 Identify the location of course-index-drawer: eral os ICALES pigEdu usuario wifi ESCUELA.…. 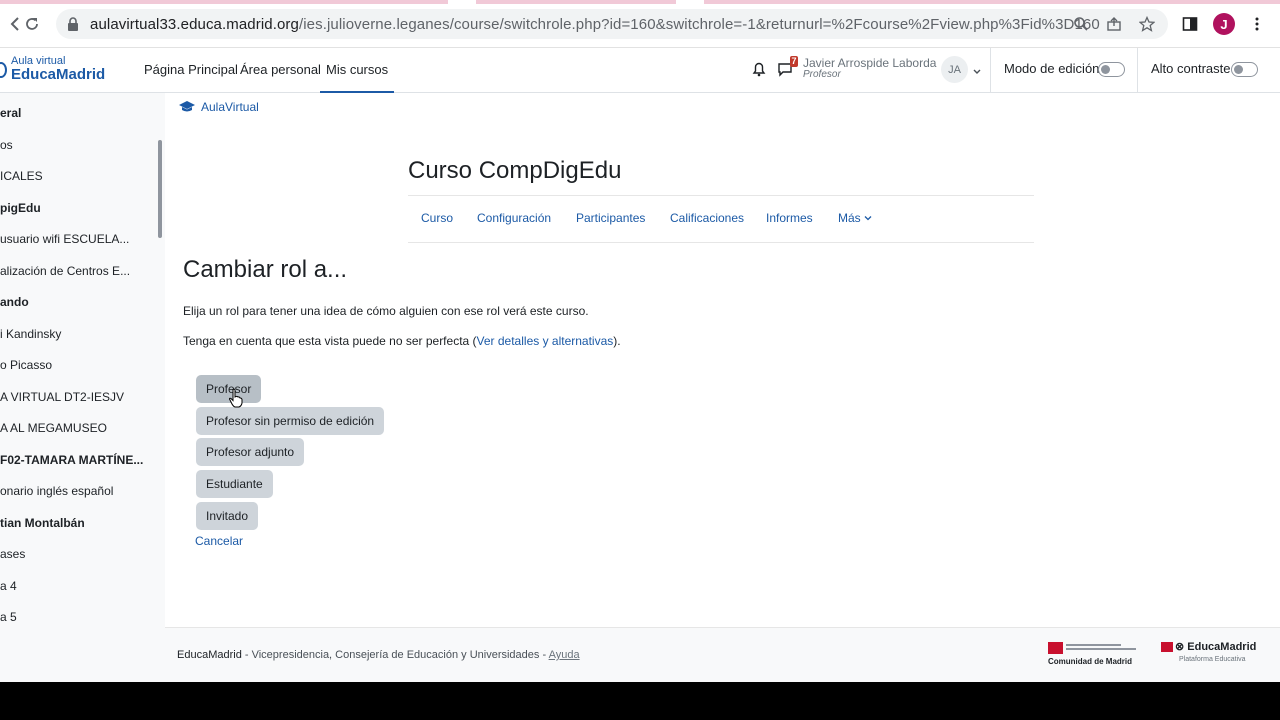
(82, 387).